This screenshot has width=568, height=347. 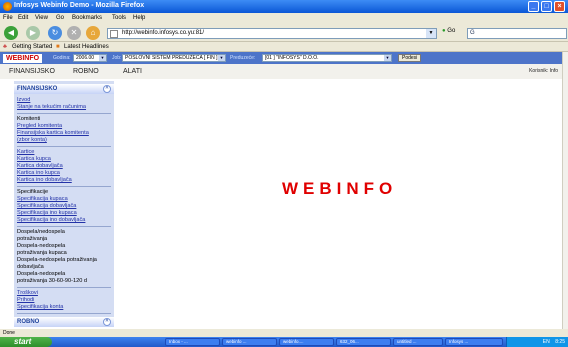 What do you see at coordinates (51, 100) in the screenshot?
I see `sidebar-link: Izvod` at bounding box center [51, 100].